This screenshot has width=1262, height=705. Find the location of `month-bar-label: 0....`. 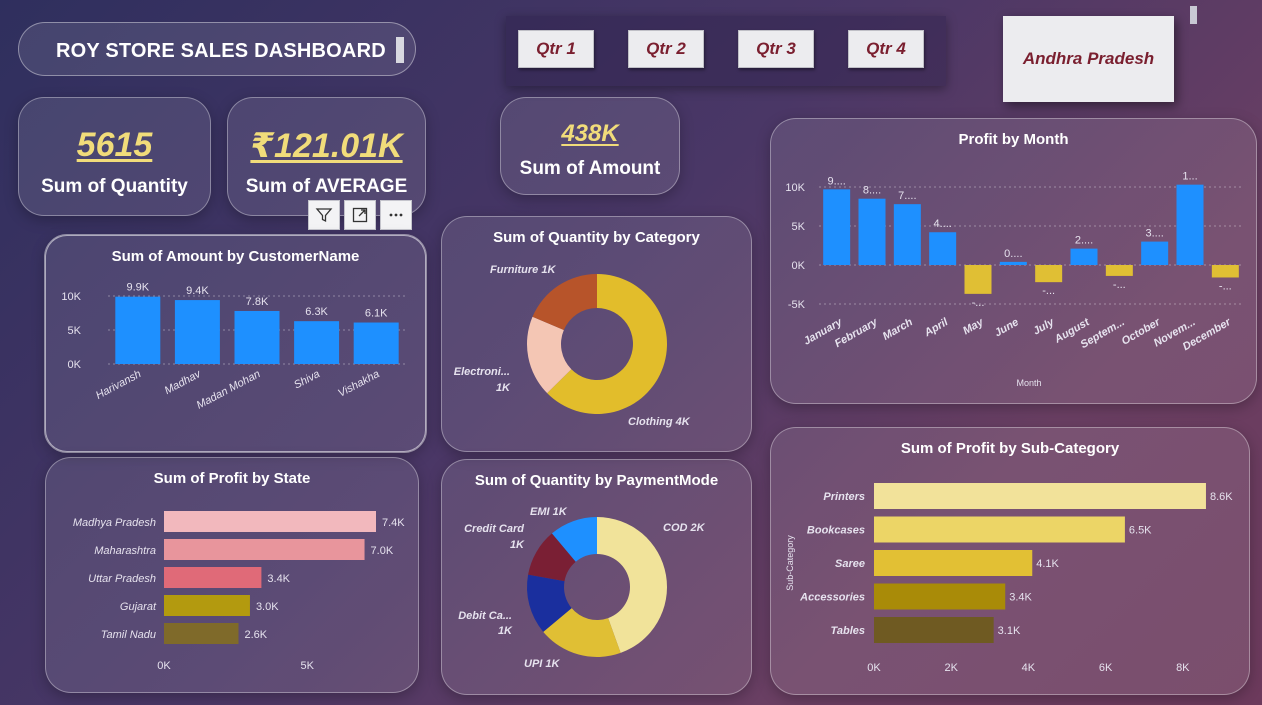

month-bar-label: 0.... is located at coordinates (1013, 254).